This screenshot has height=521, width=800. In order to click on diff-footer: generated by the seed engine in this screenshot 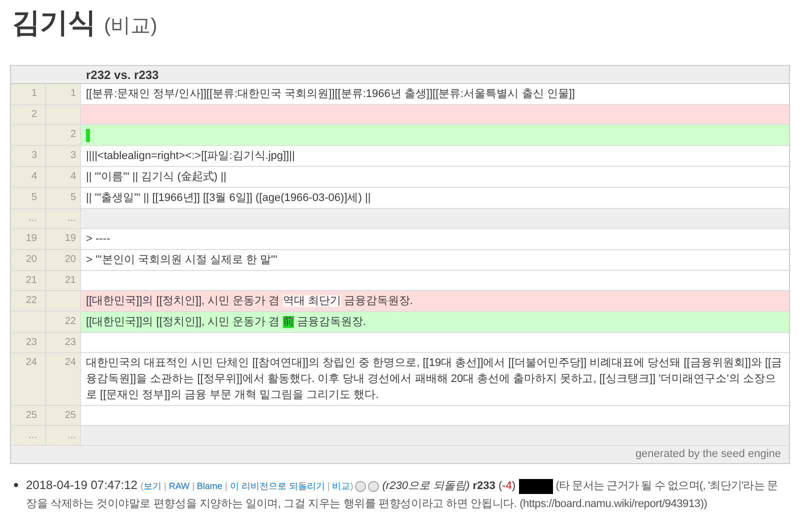, I will do `click(708, 454)`.